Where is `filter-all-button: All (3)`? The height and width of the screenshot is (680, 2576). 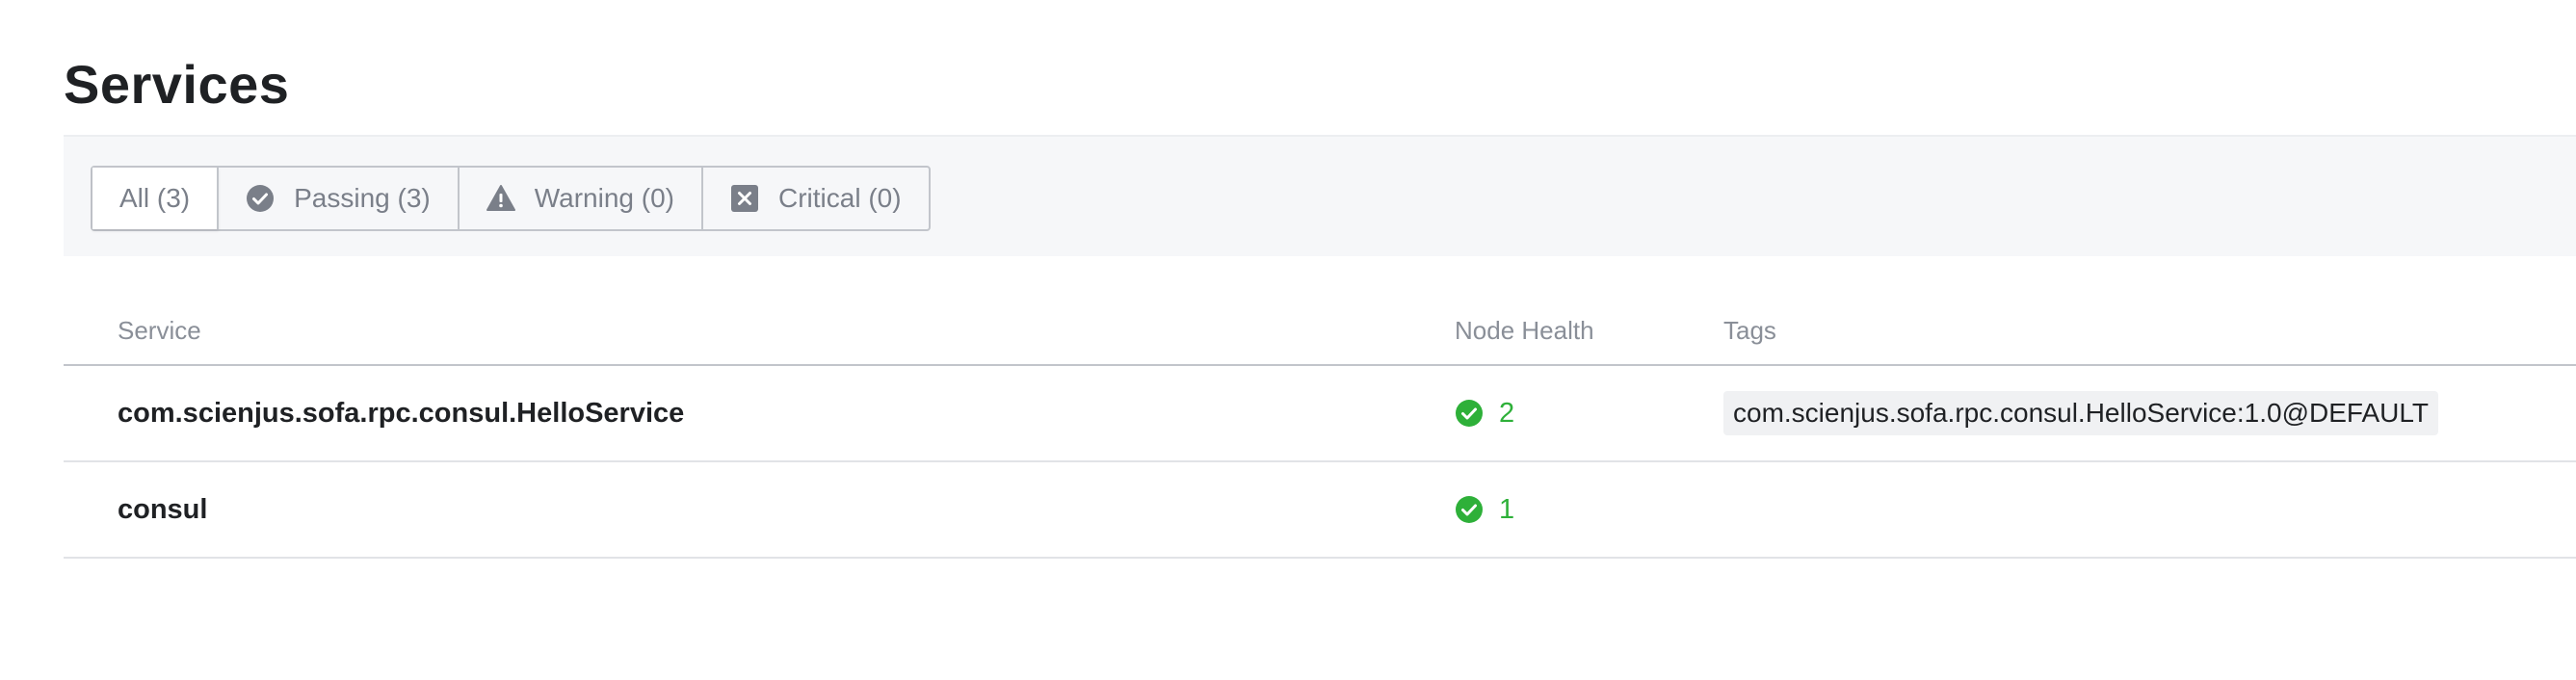
filter-all-button: All (3) is located at coordinates (156, 198).